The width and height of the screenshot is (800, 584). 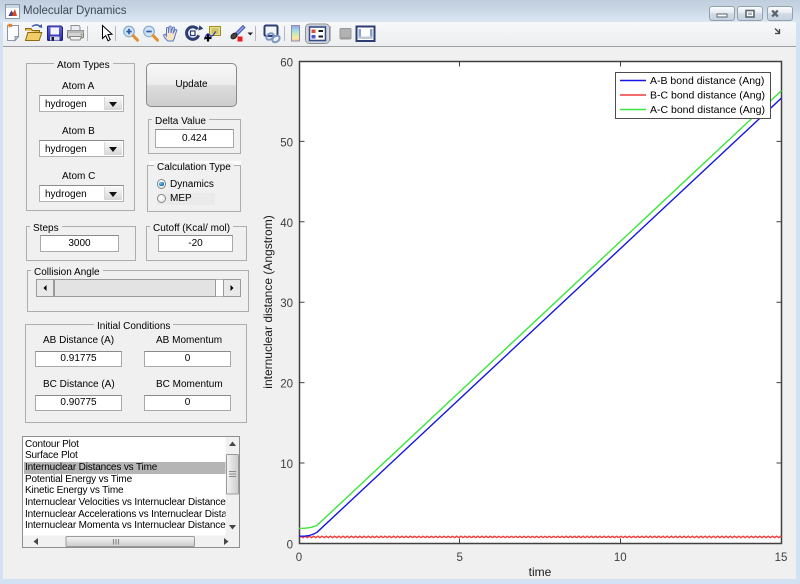 What do you see at coordinates (286, 143) in the screenshot?
I see `svg-text: 50` at bounding box center [286, 143].